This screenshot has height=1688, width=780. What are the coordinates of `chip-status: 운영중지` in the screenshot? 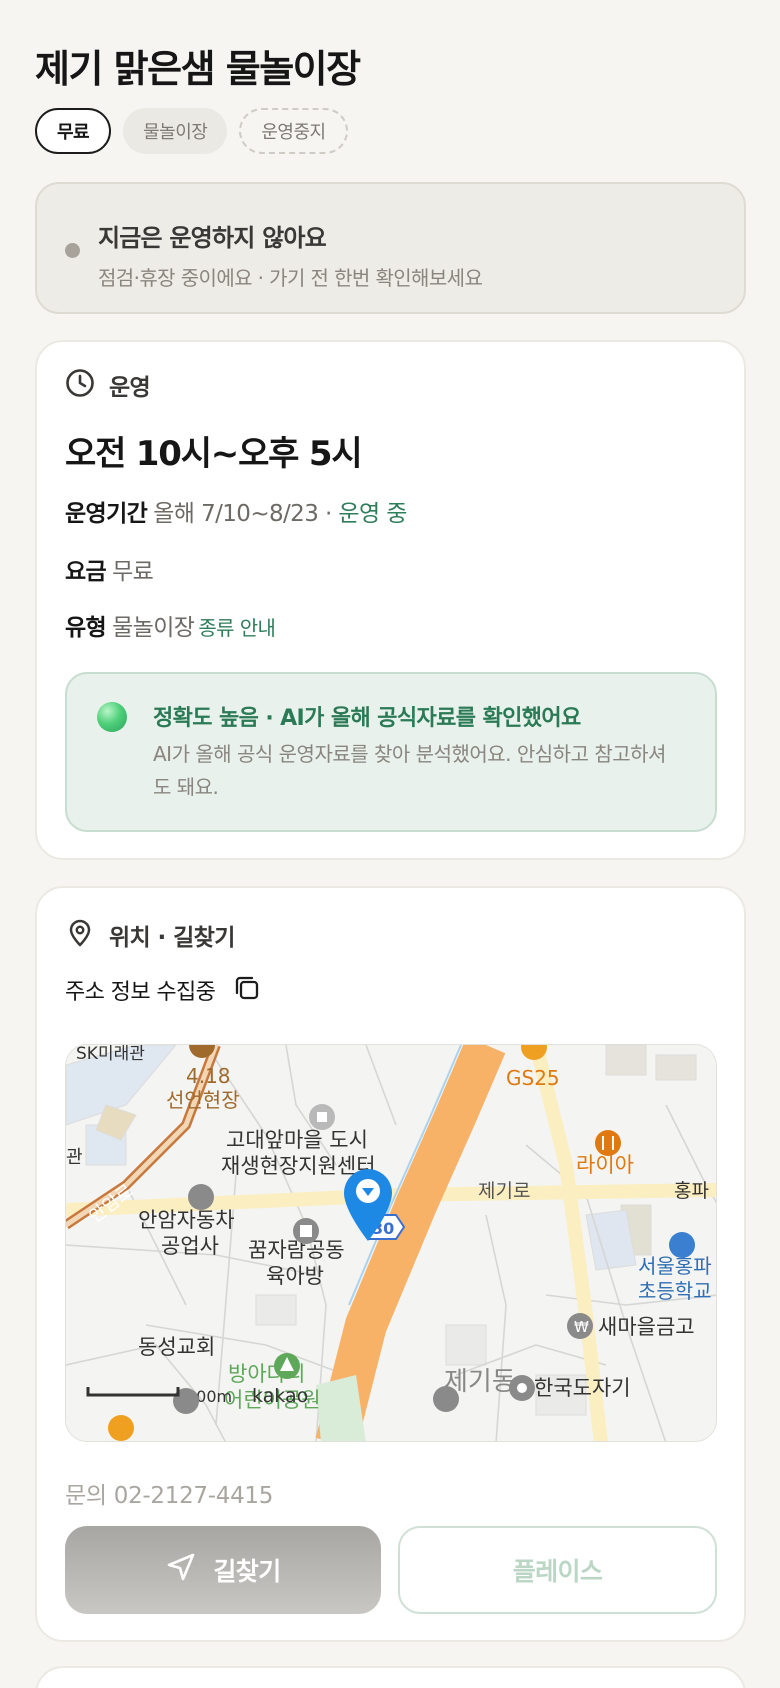 It's located at (293, 131).